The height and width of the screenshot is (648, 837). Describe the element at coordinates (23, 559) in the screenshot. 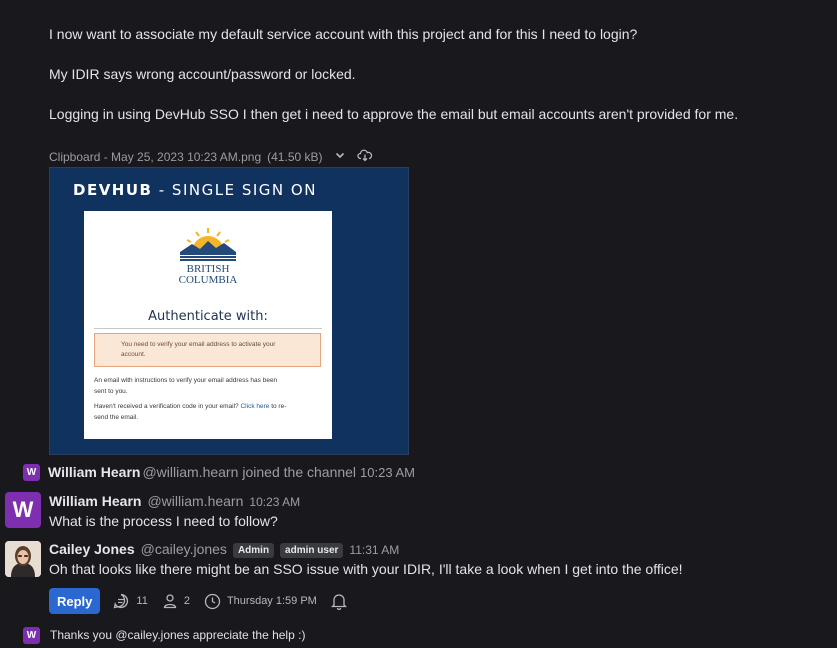

I see `avatar` at that location.